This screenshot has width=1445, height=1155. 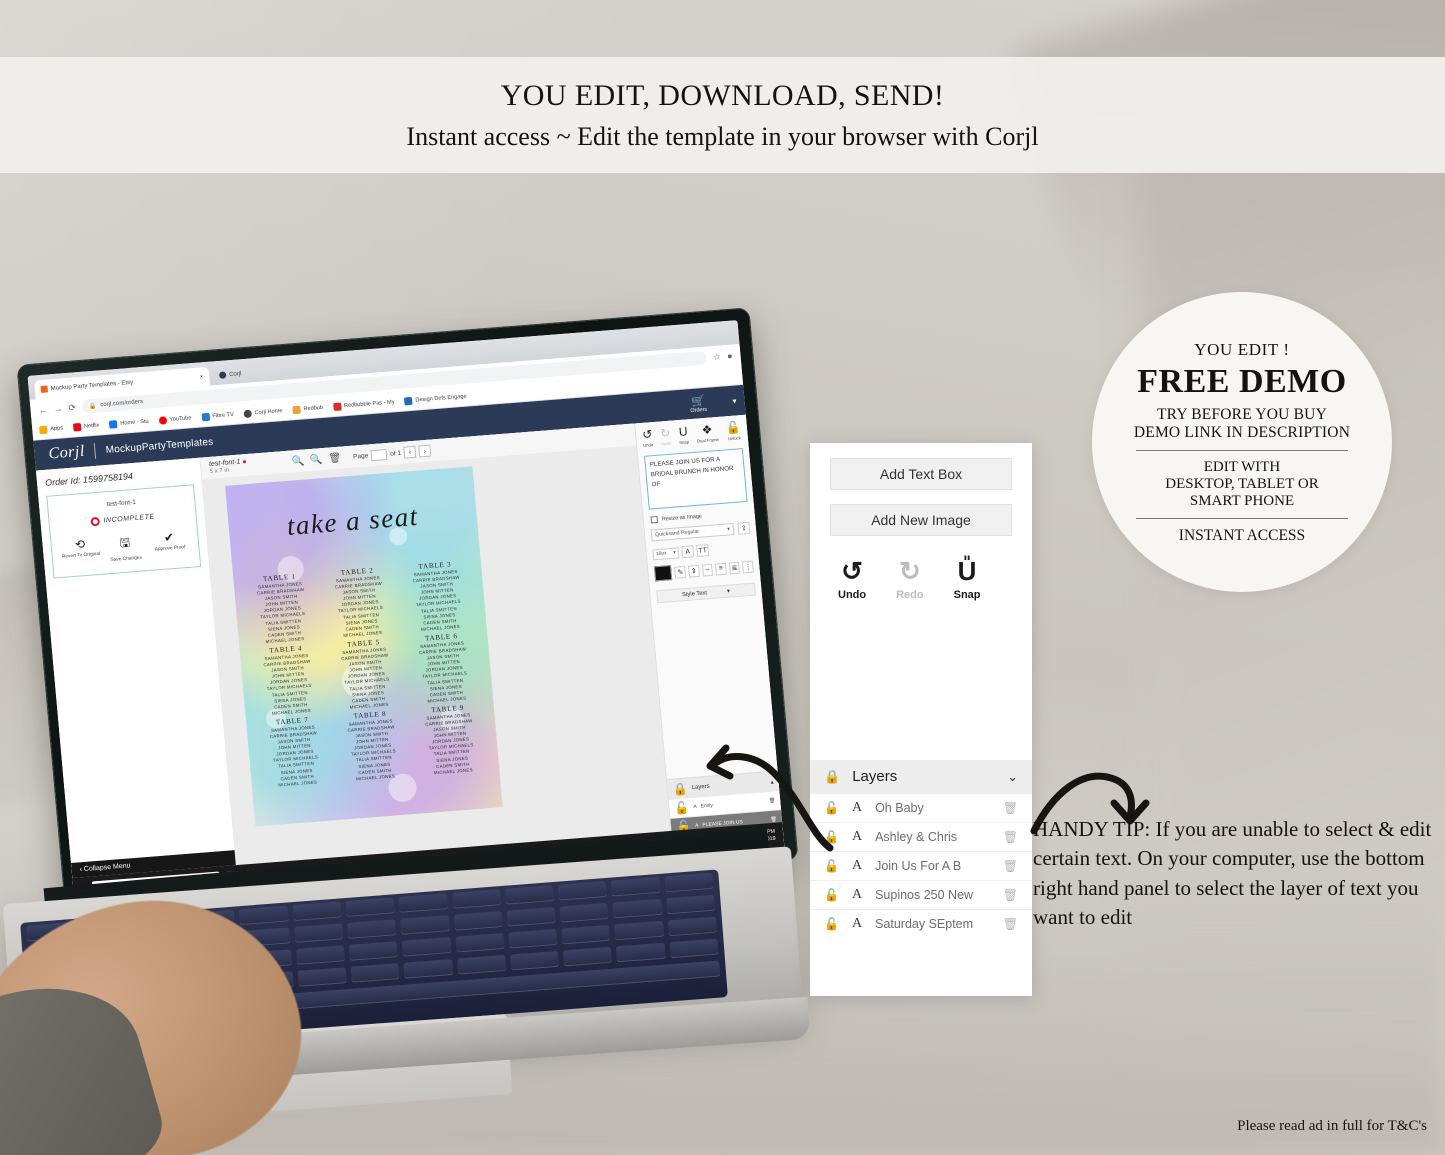 What do you see at coordinates (107, 868) in the screenshot?
I see `collapse-menu-label: Collapse Menu` at bounding box center [107, 868].